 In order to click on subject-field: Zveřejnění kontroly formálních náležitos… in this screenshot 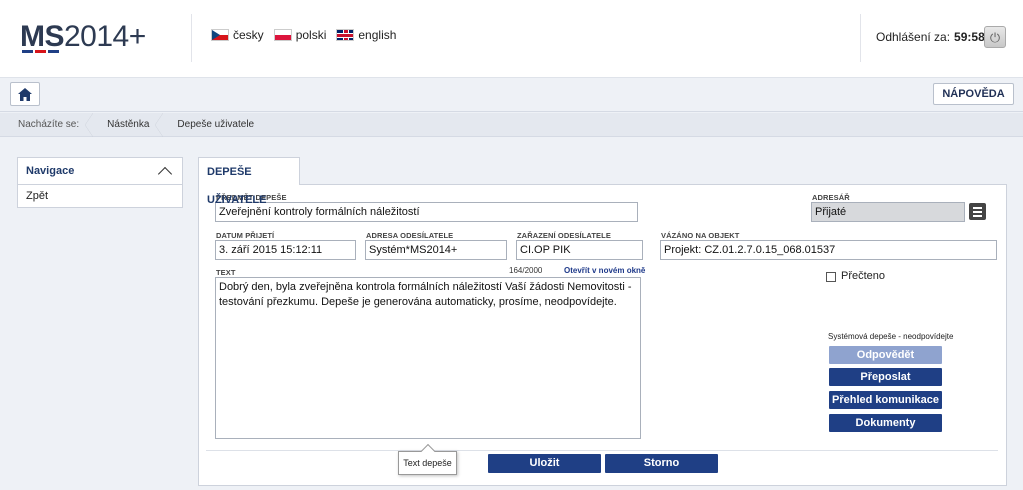, I will do `click(426, 212)`.